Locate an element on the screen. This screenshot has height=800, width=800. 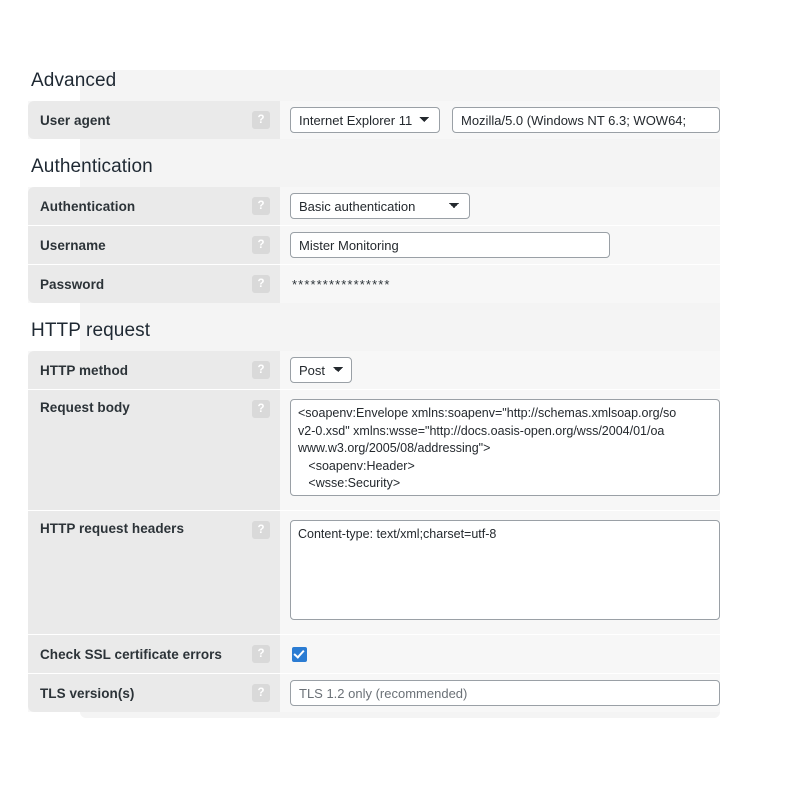
tls-versions-input is located at coordinates (505, 693).